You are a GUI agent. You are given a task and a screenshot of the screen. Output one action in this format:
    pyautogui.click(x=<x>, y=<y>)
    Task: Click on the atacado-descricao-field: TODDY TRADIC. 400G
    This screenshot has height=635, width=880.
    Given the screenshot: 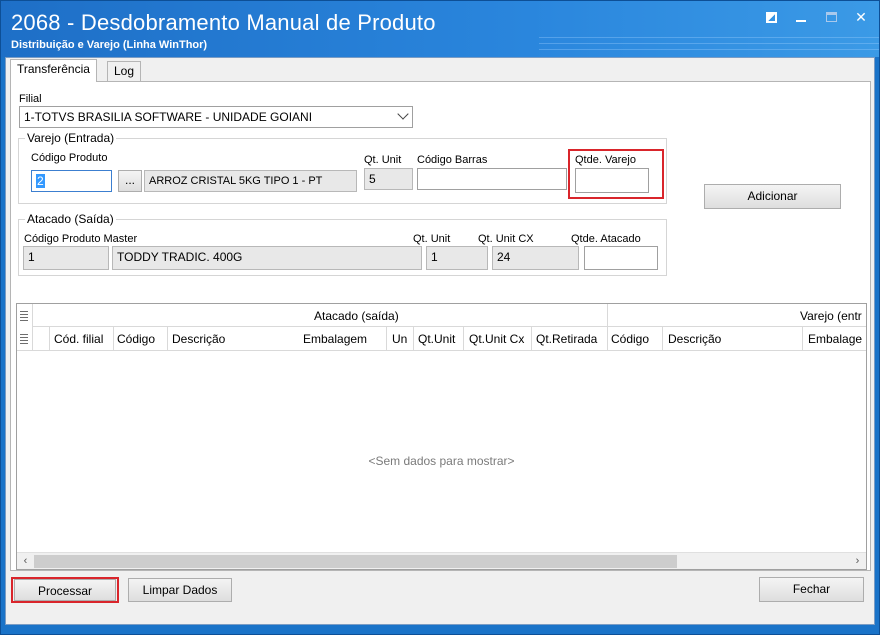 What is the action you would take?
    pyautogui.click(x=267, y=258)
    